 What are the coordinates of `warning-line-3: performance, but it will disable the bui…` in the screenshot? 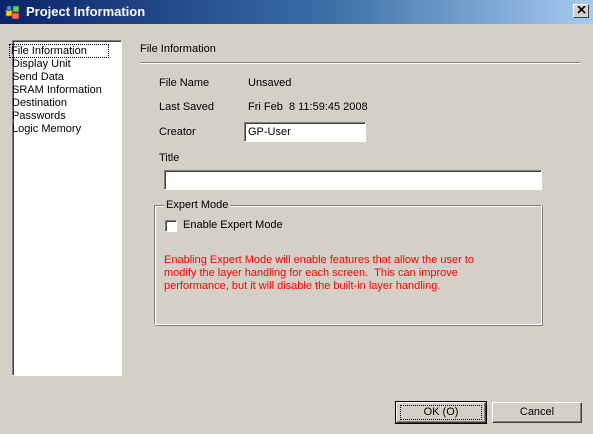 It's located at (302, 286).